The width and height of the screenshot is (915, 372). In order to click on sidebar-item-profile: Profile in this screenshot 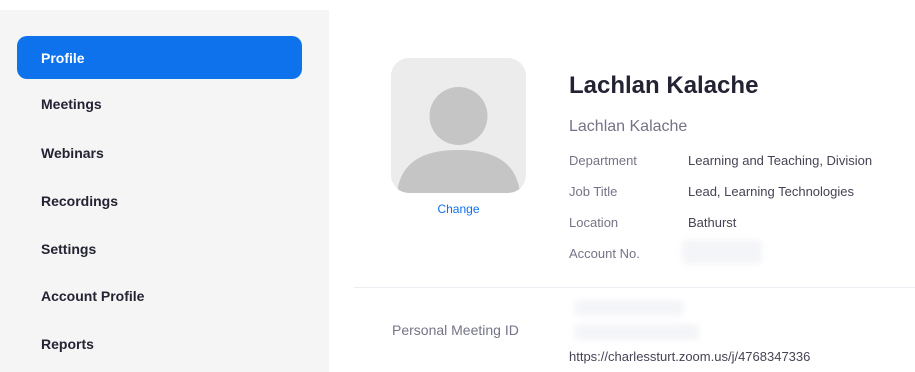, I will do `click(159, 57)`.